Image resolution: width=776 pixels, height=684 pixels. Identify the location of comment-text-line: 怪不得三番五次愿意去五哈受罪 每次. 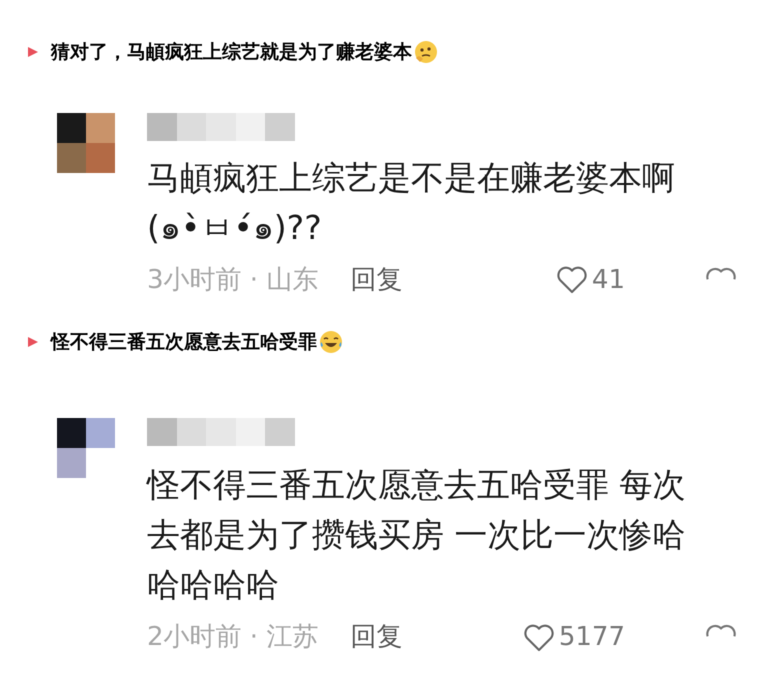
(416, 485).